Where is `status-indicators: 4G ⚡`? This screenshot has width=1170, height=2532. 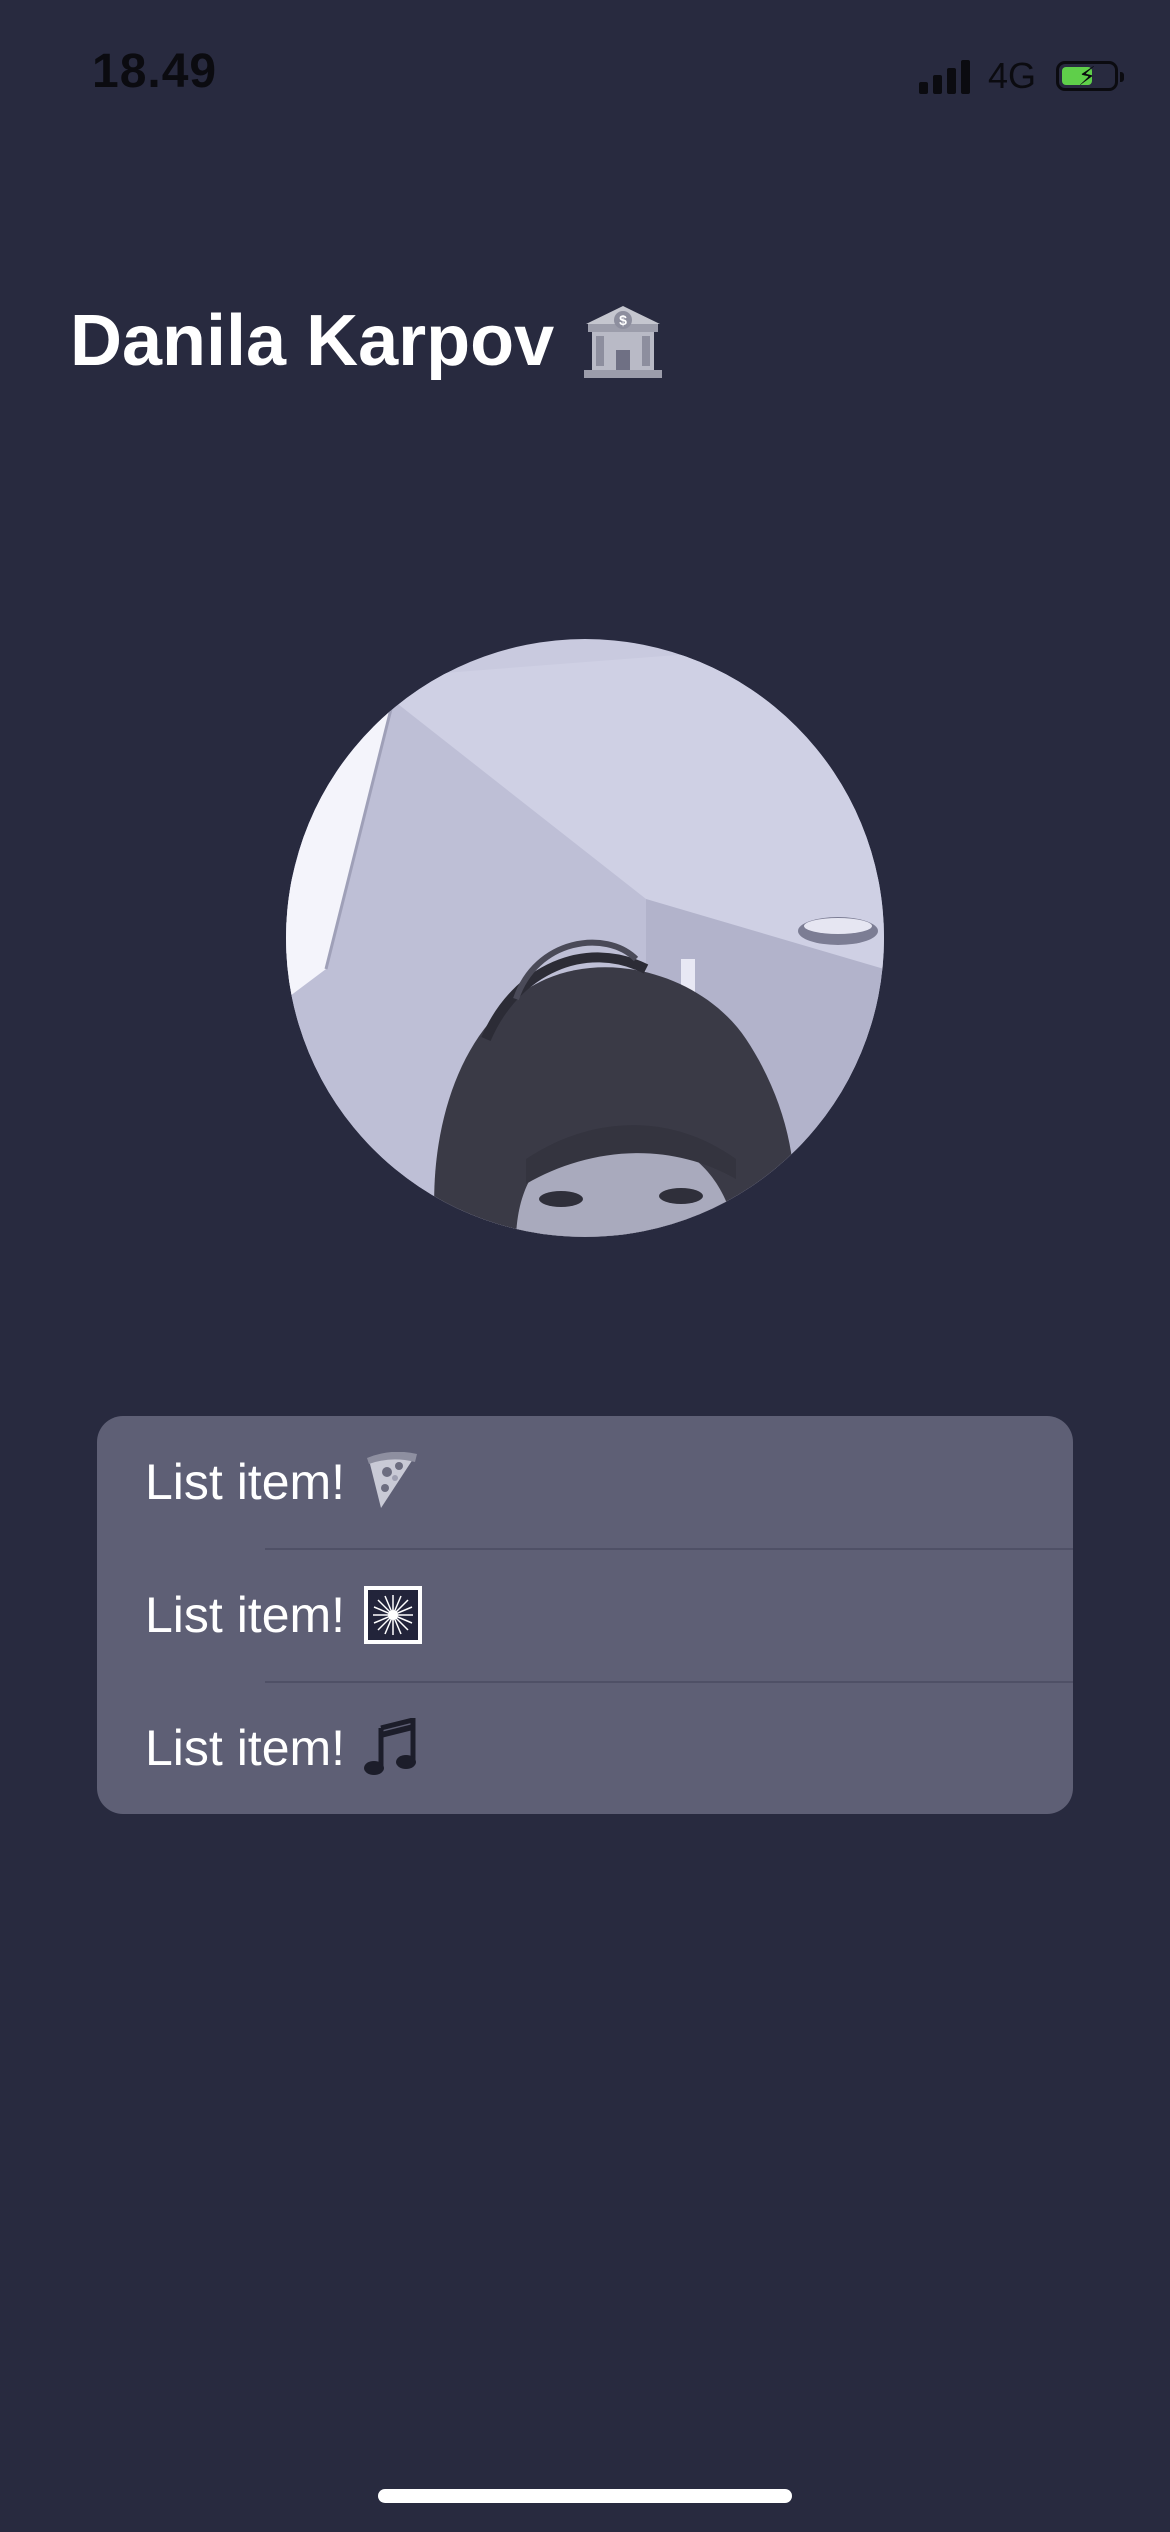
status-indicators: 4G ⚡ is located at coordinates (1021, 76).